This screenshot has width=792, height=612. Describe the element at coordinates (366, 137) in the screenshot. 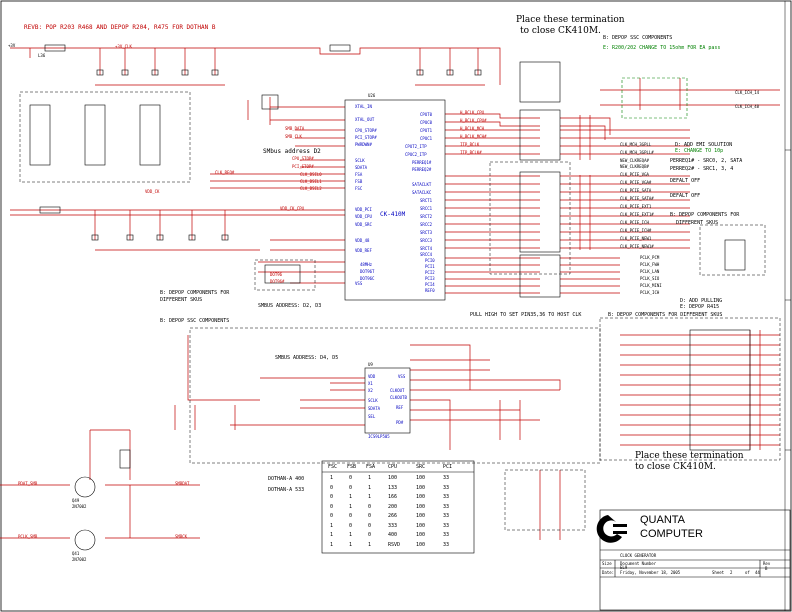

I see `chip-pin-pci-stop: PCI_STOP#` at that location.